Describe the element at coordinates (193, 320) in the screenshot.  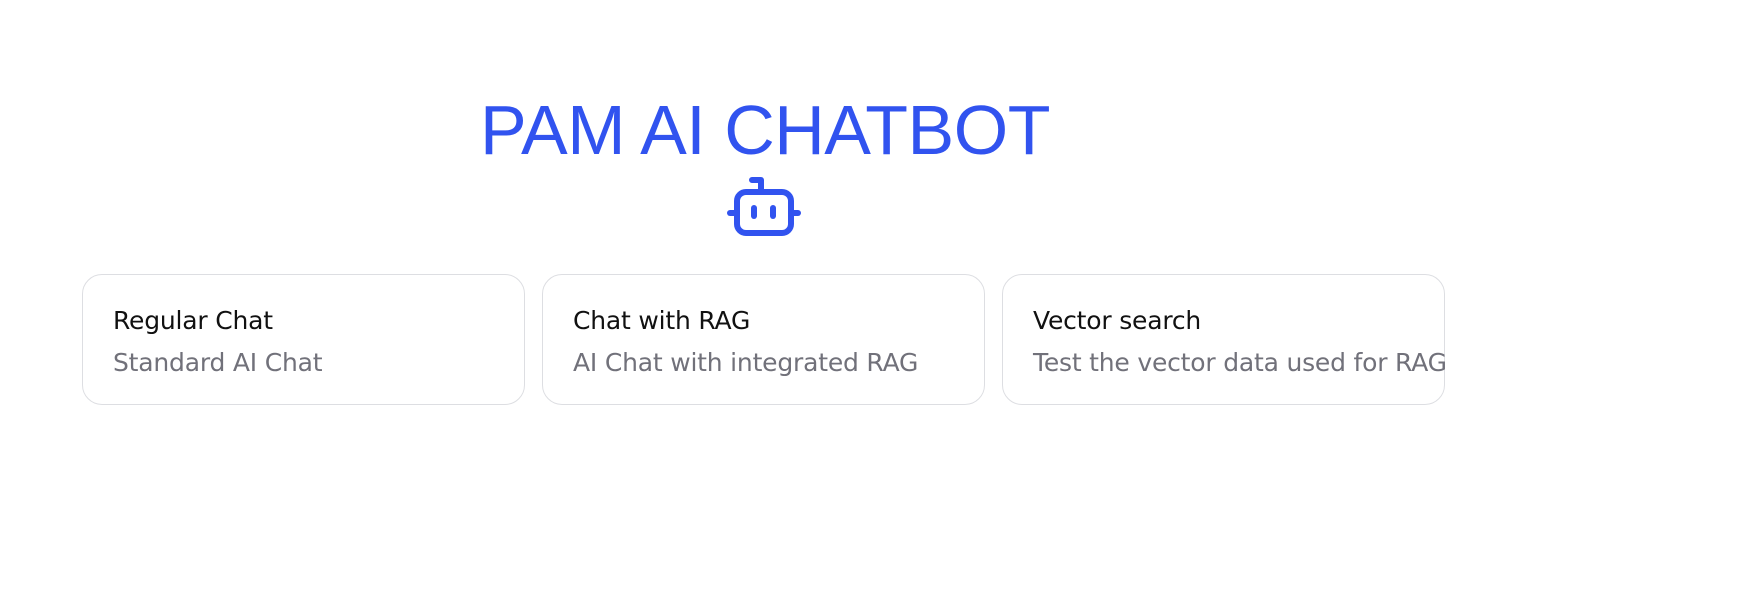
I see `card-title: Regular Chat` at that location.